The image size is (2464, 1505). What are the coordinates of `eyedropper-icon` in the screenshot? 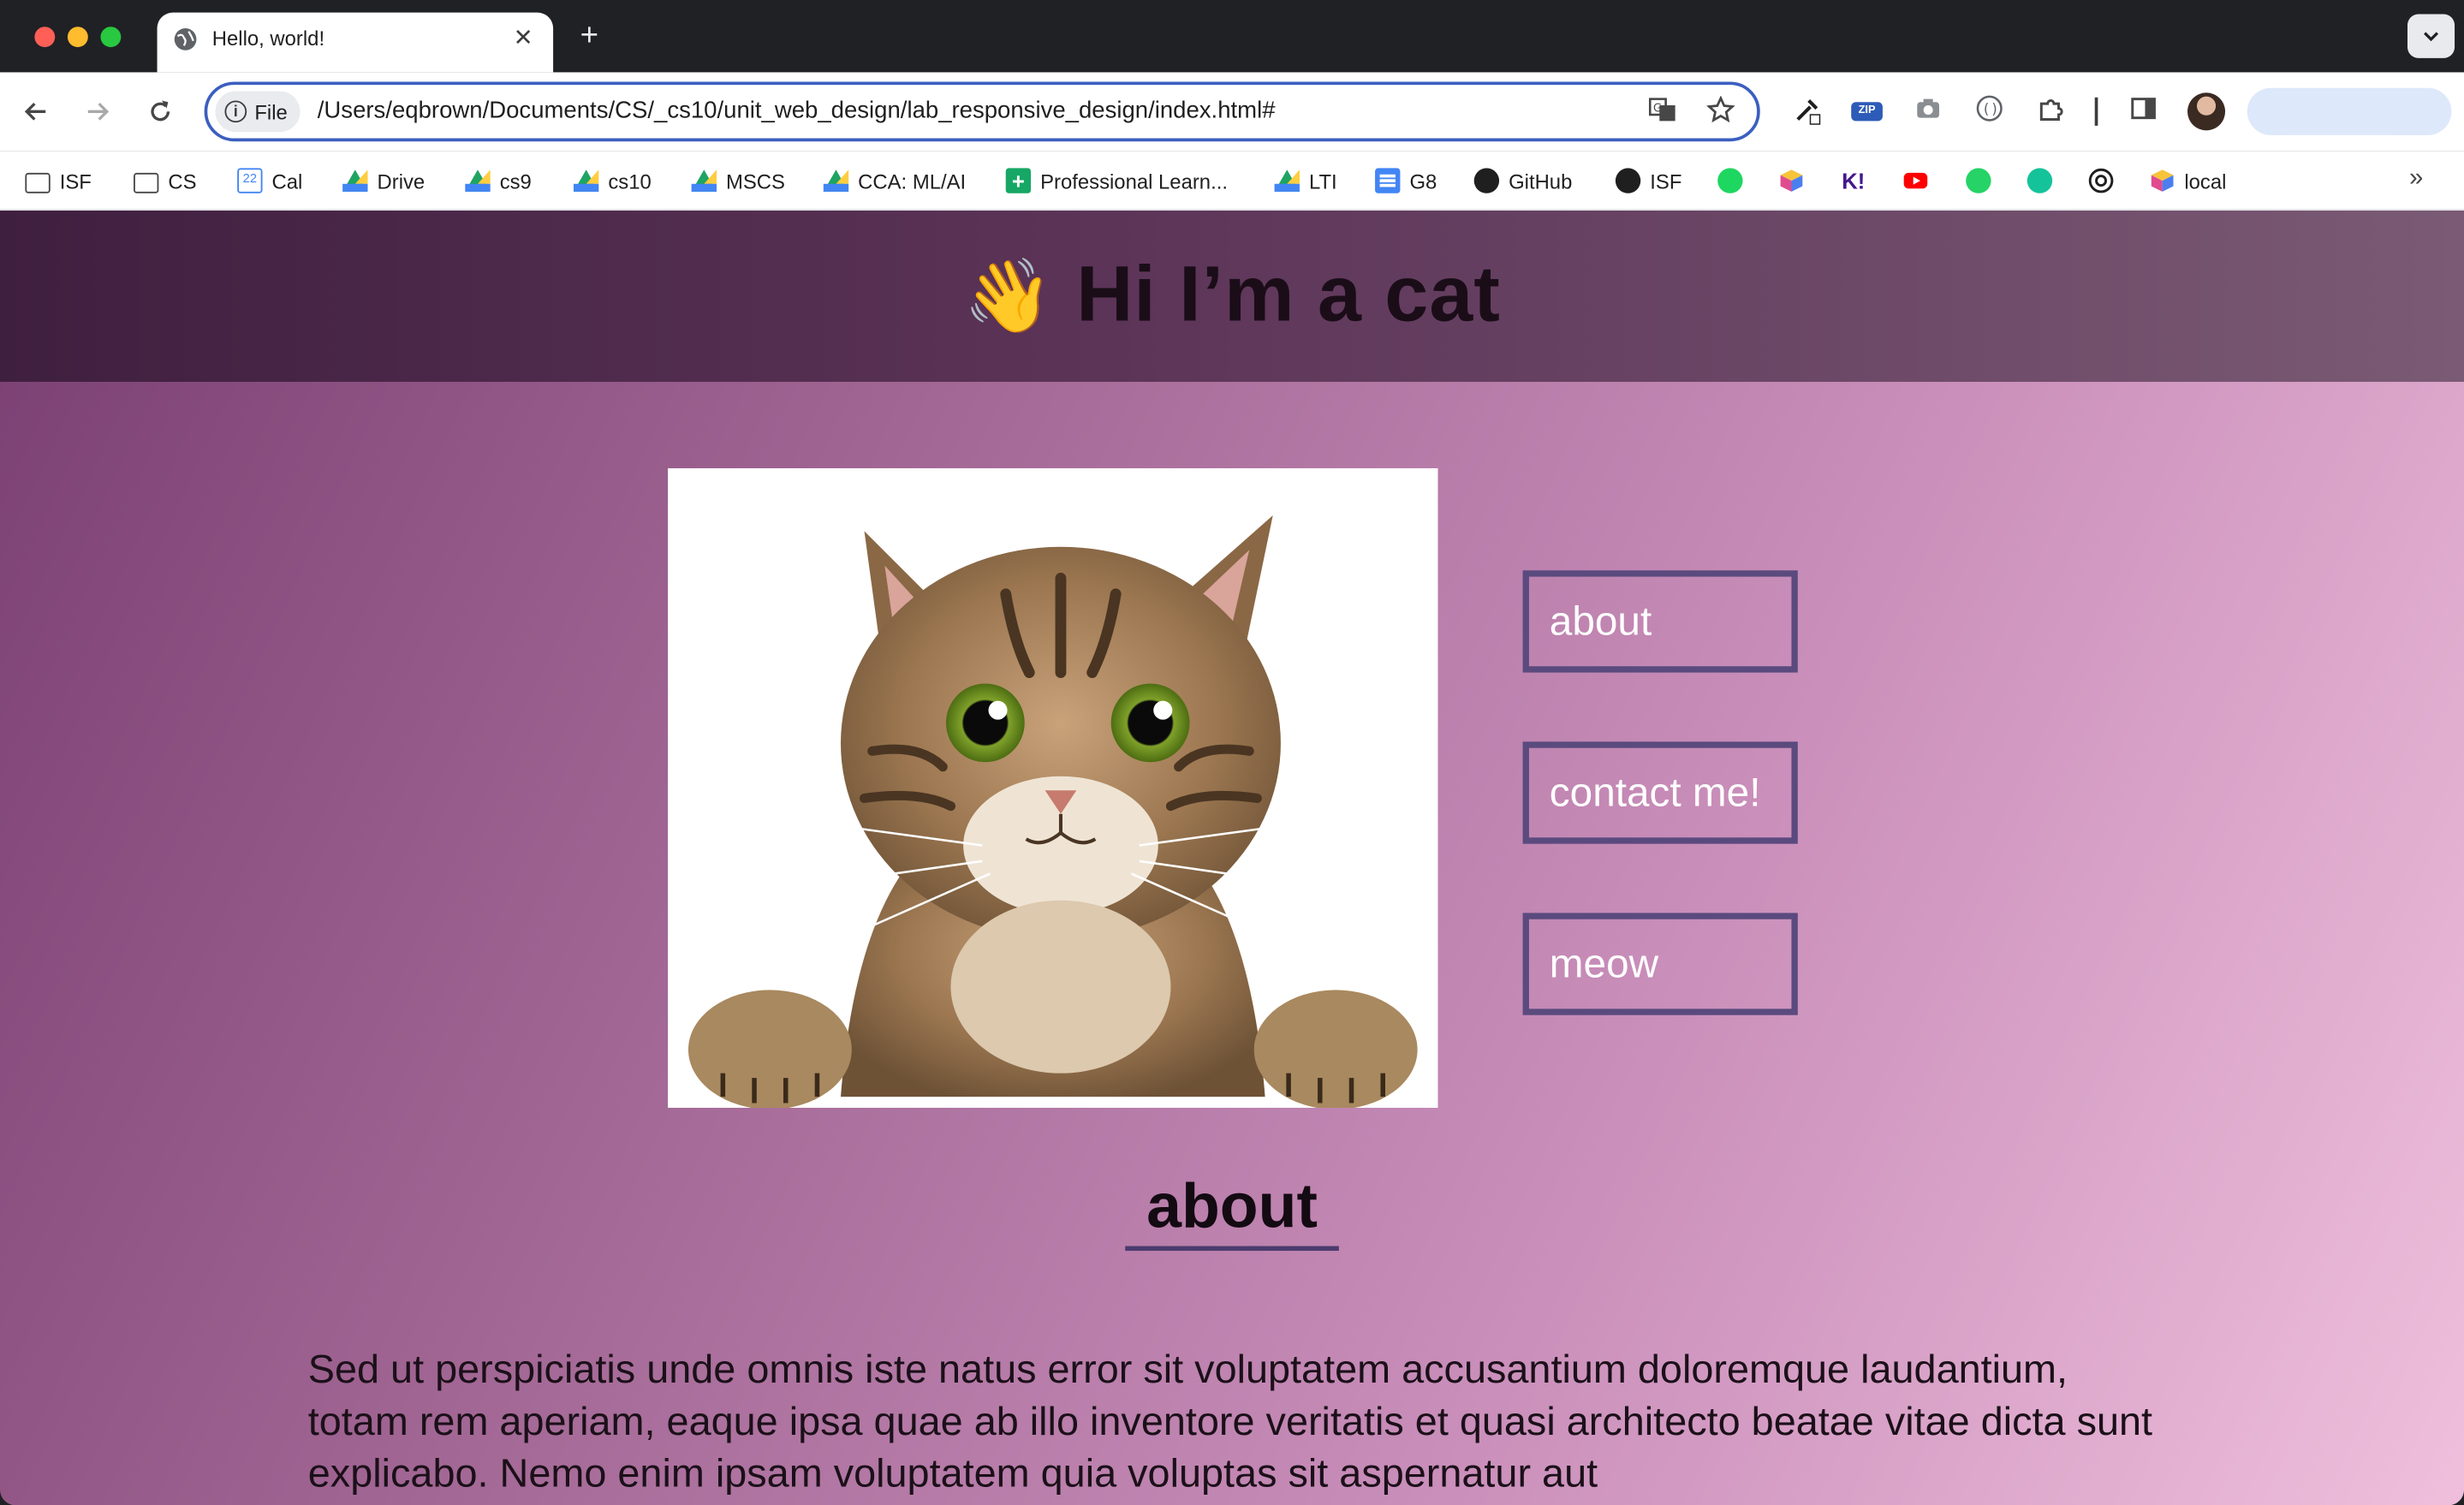 It's located at (1807, 111).